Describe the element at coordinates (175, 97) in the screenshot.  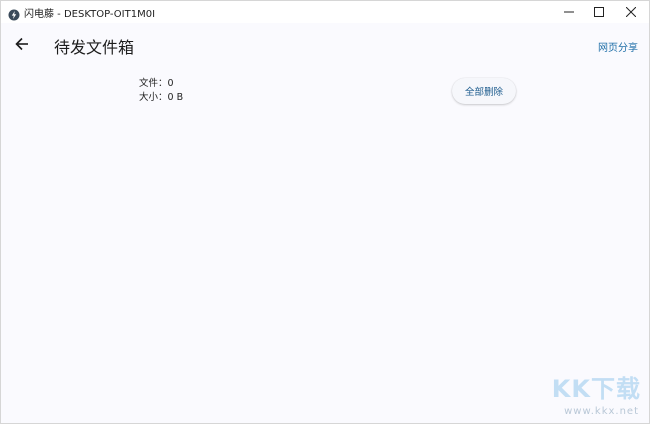
I see `total-size-value: 0 B` at that location.